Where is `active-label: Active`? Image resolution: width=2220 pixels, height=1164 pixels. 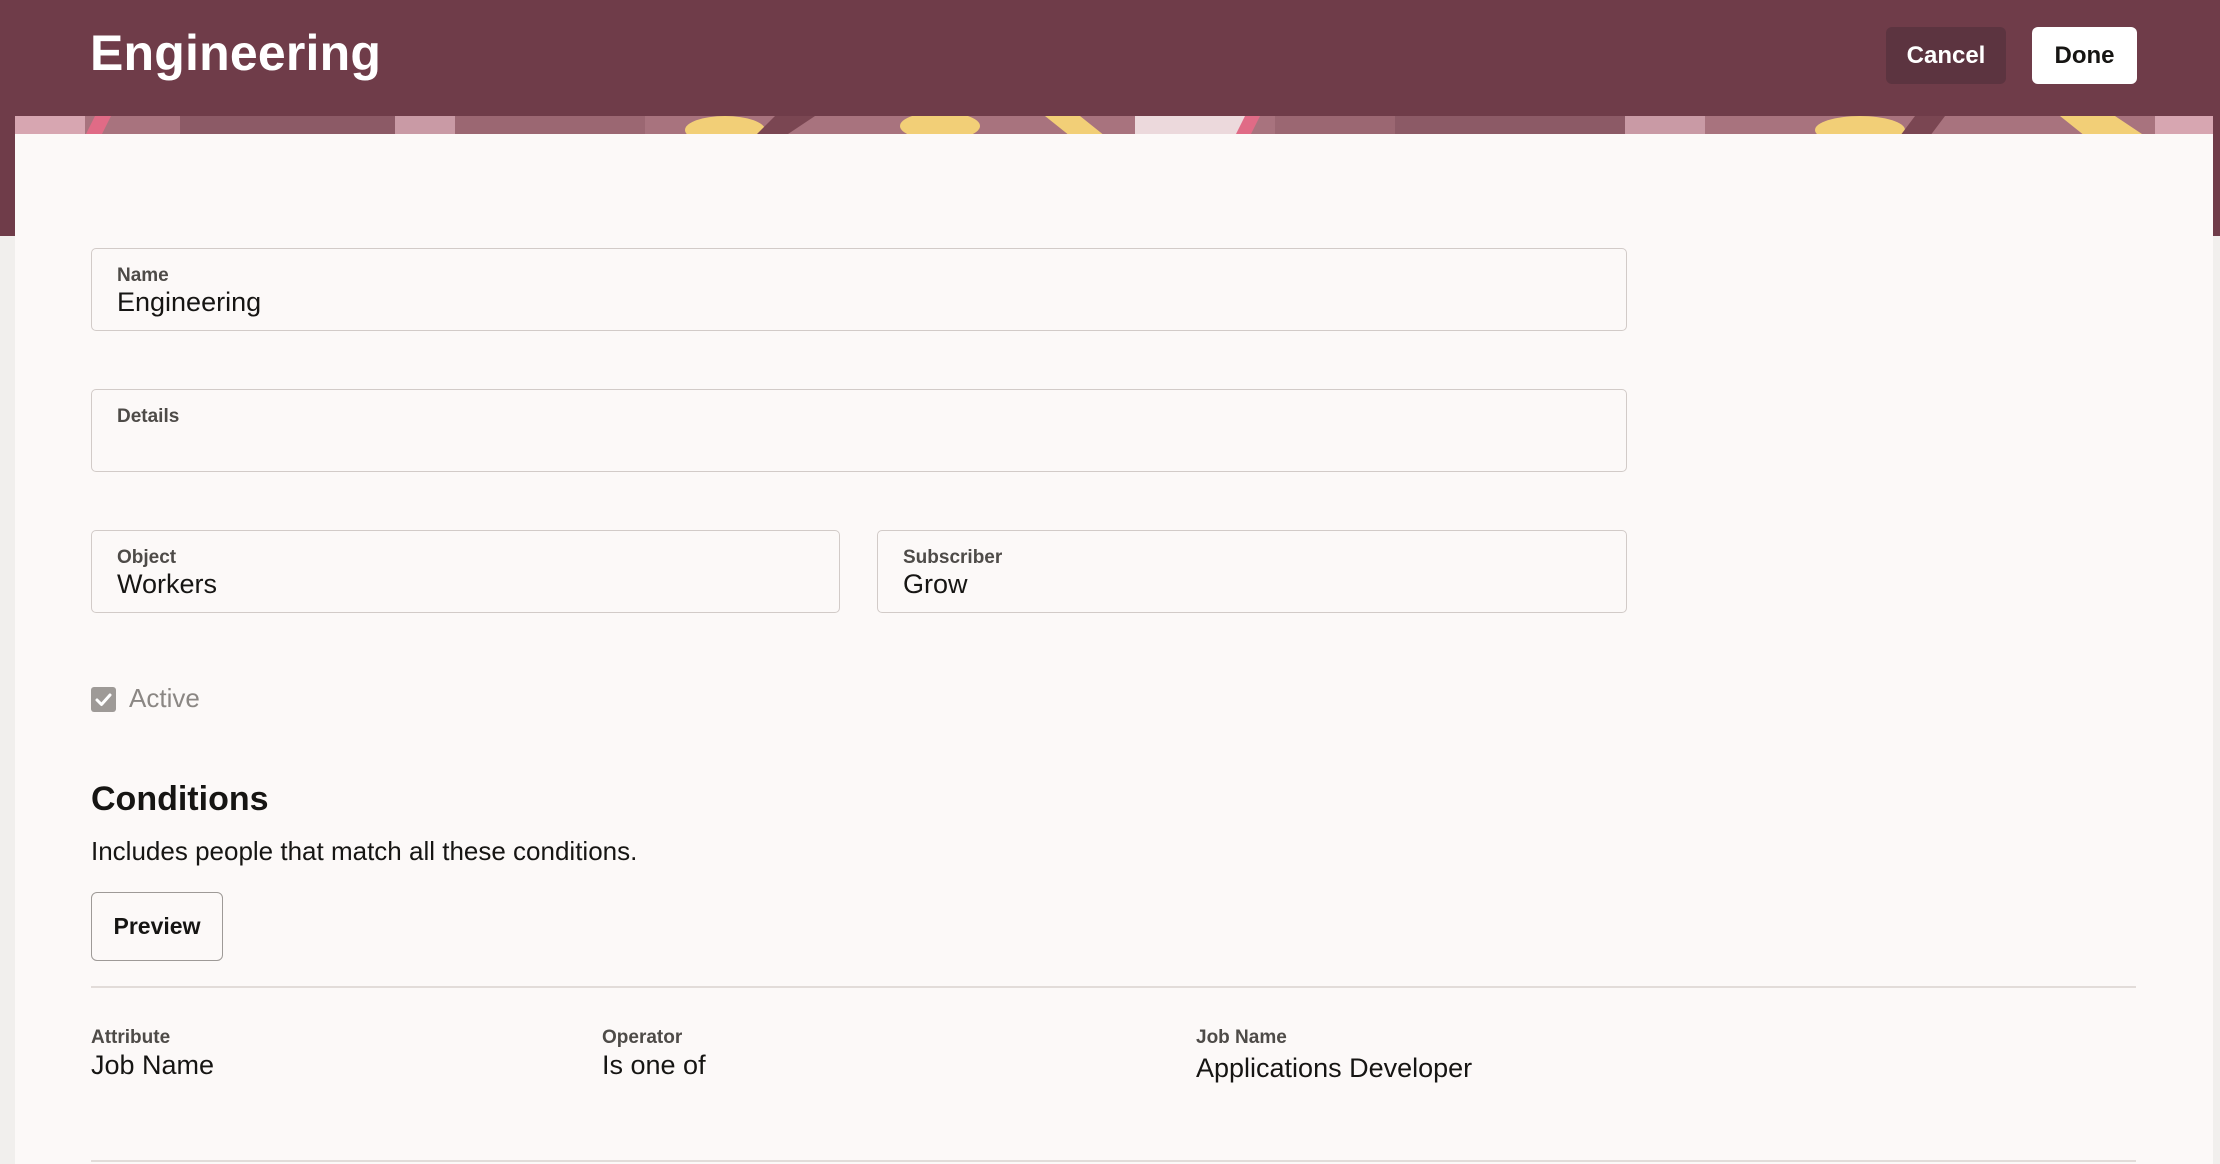 active-label: Active is located at coordinates (164, 698).